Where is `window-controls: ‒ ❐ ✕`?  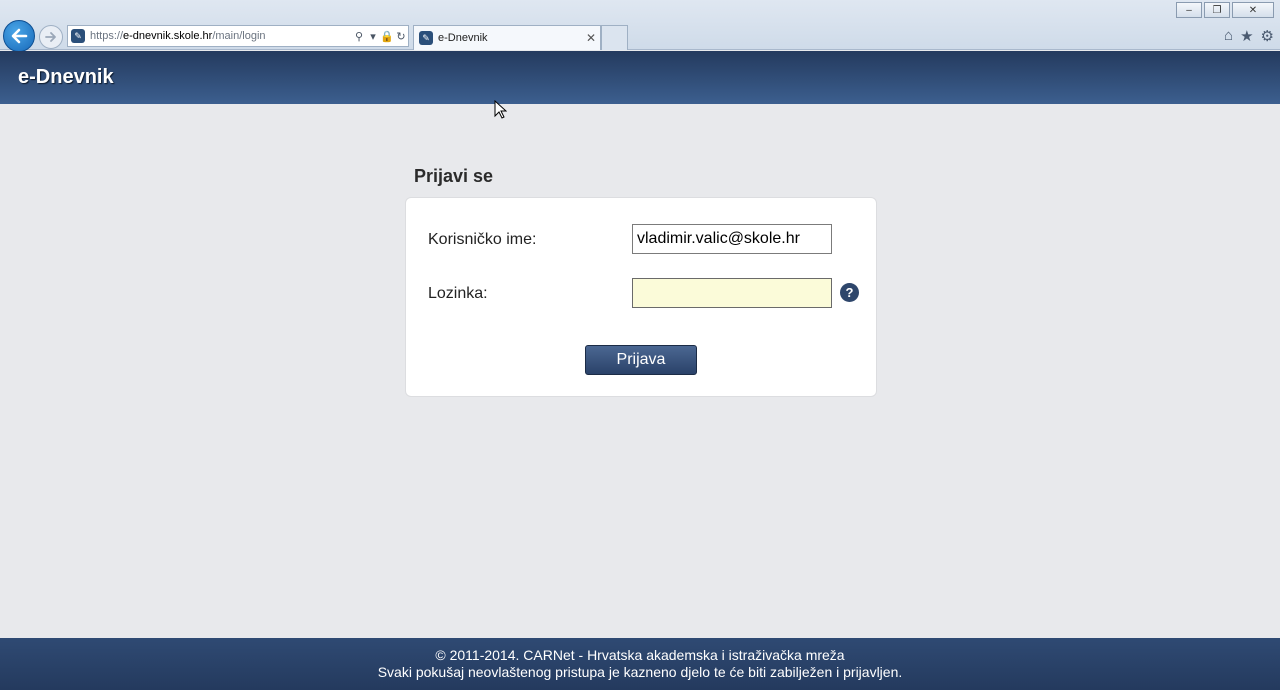
window-controls: ‒ ❐ ✕ is located at coordinates (1225, 10).